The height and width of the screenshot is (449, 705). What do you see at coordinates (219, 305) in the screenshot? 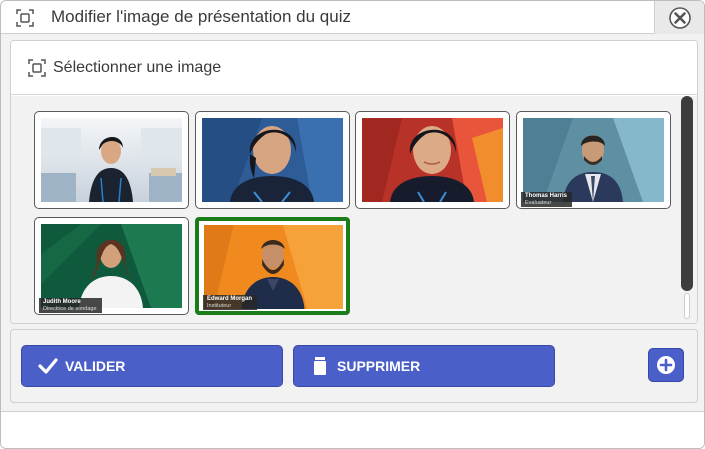
I see `caption-role: Instituteur` at bounding box center [219, 305].